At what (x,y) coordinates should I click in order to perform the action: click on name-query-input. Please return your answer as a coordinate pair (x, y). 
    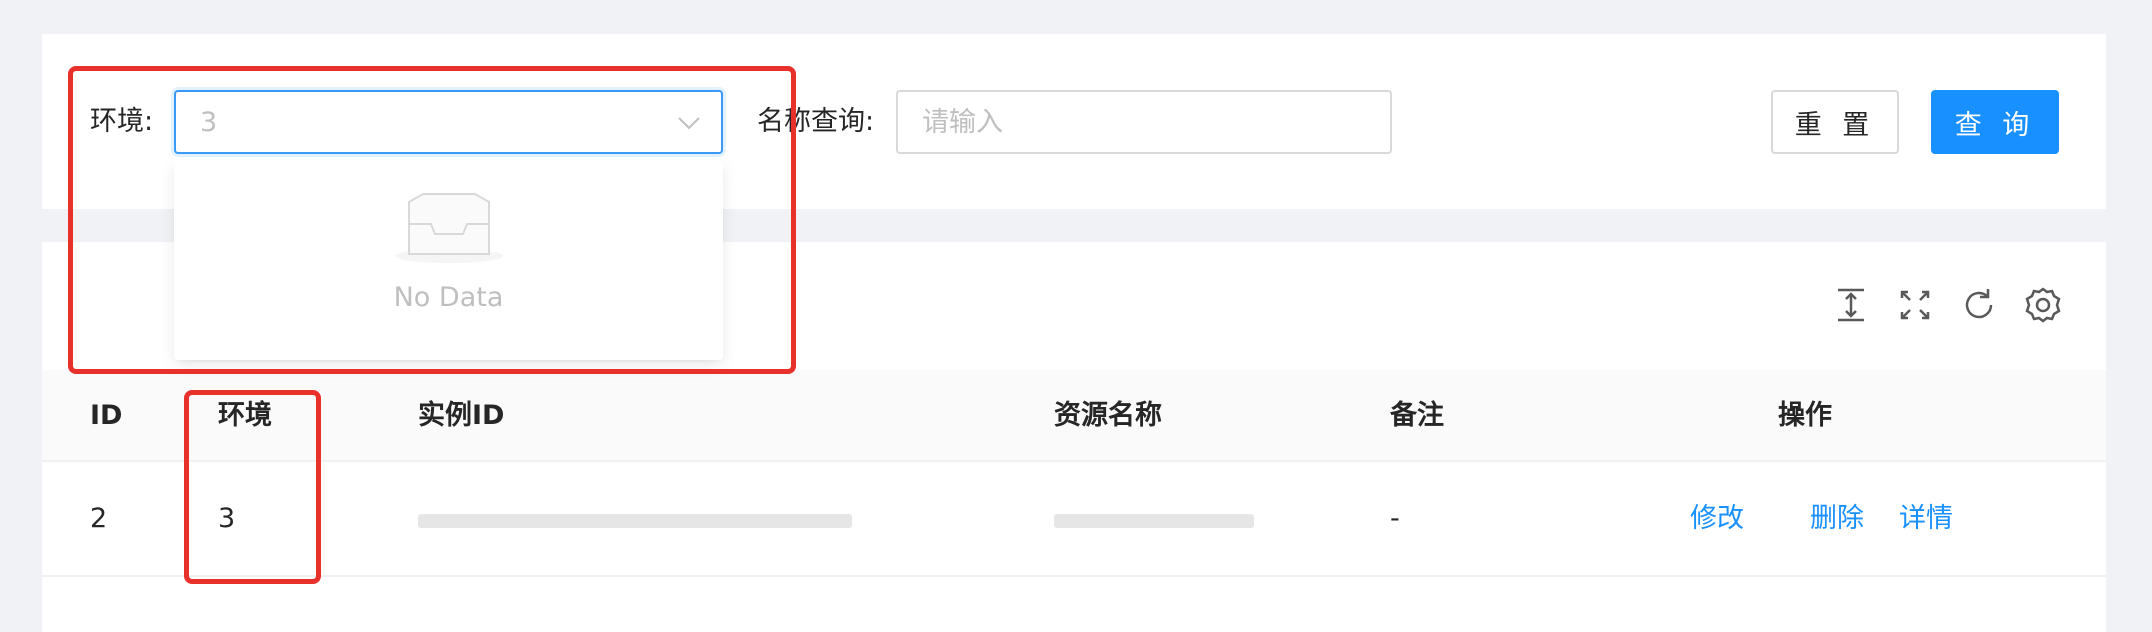
    Looking at the image, I should click on (1144, 122).